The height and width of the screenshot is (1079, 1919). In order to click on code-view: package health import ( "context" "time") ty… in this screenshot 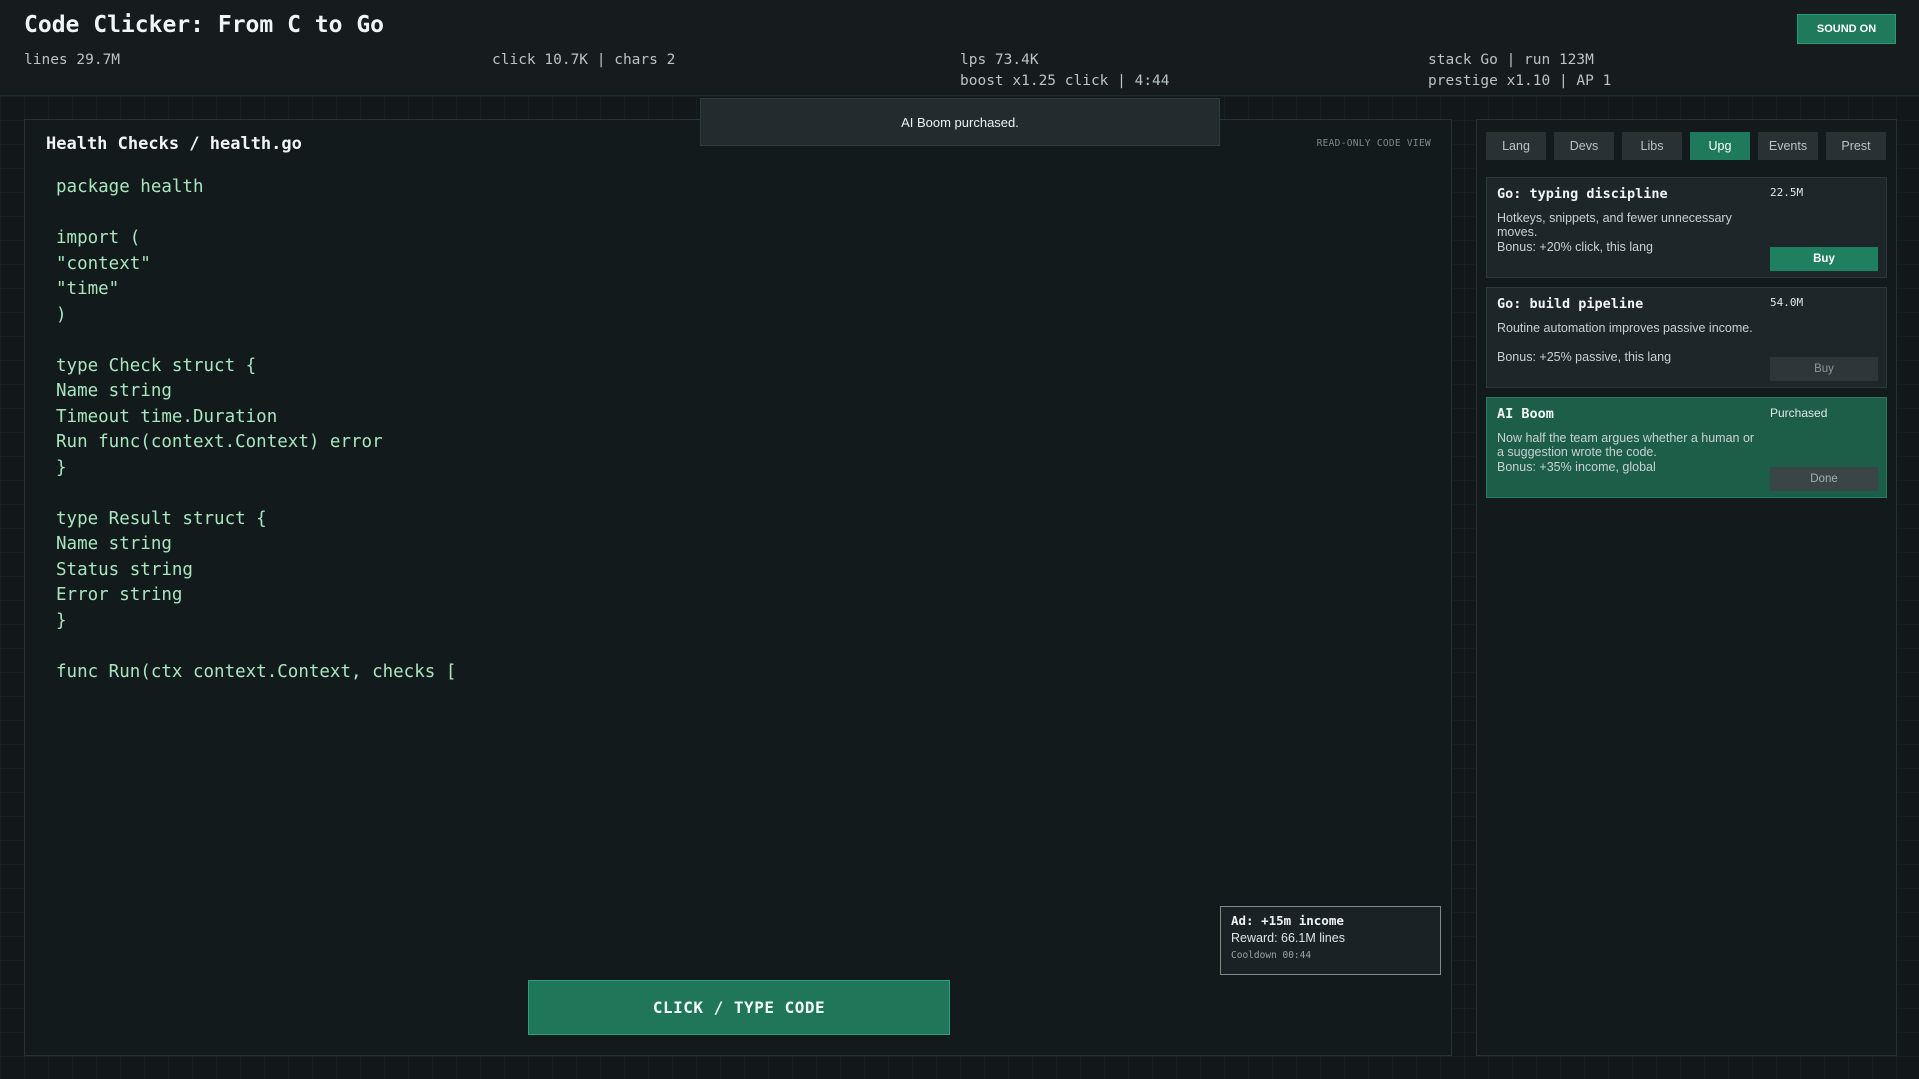, I will do `click(256, 430)`.